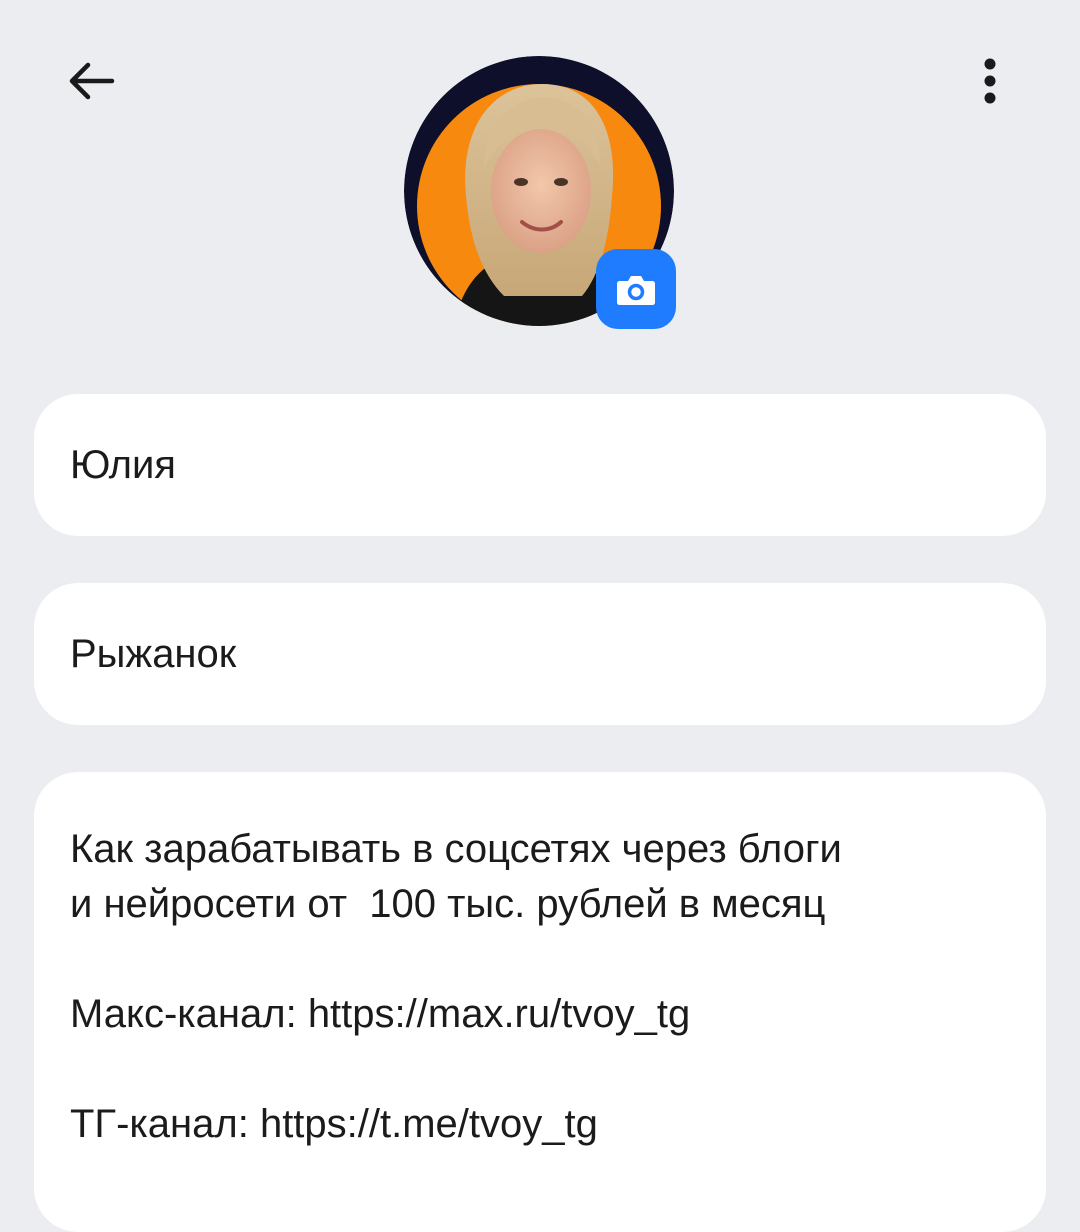 Image resolution: width=1080 pixels, height=1232 pixels. I want to click on back-button, so click(91, 81).